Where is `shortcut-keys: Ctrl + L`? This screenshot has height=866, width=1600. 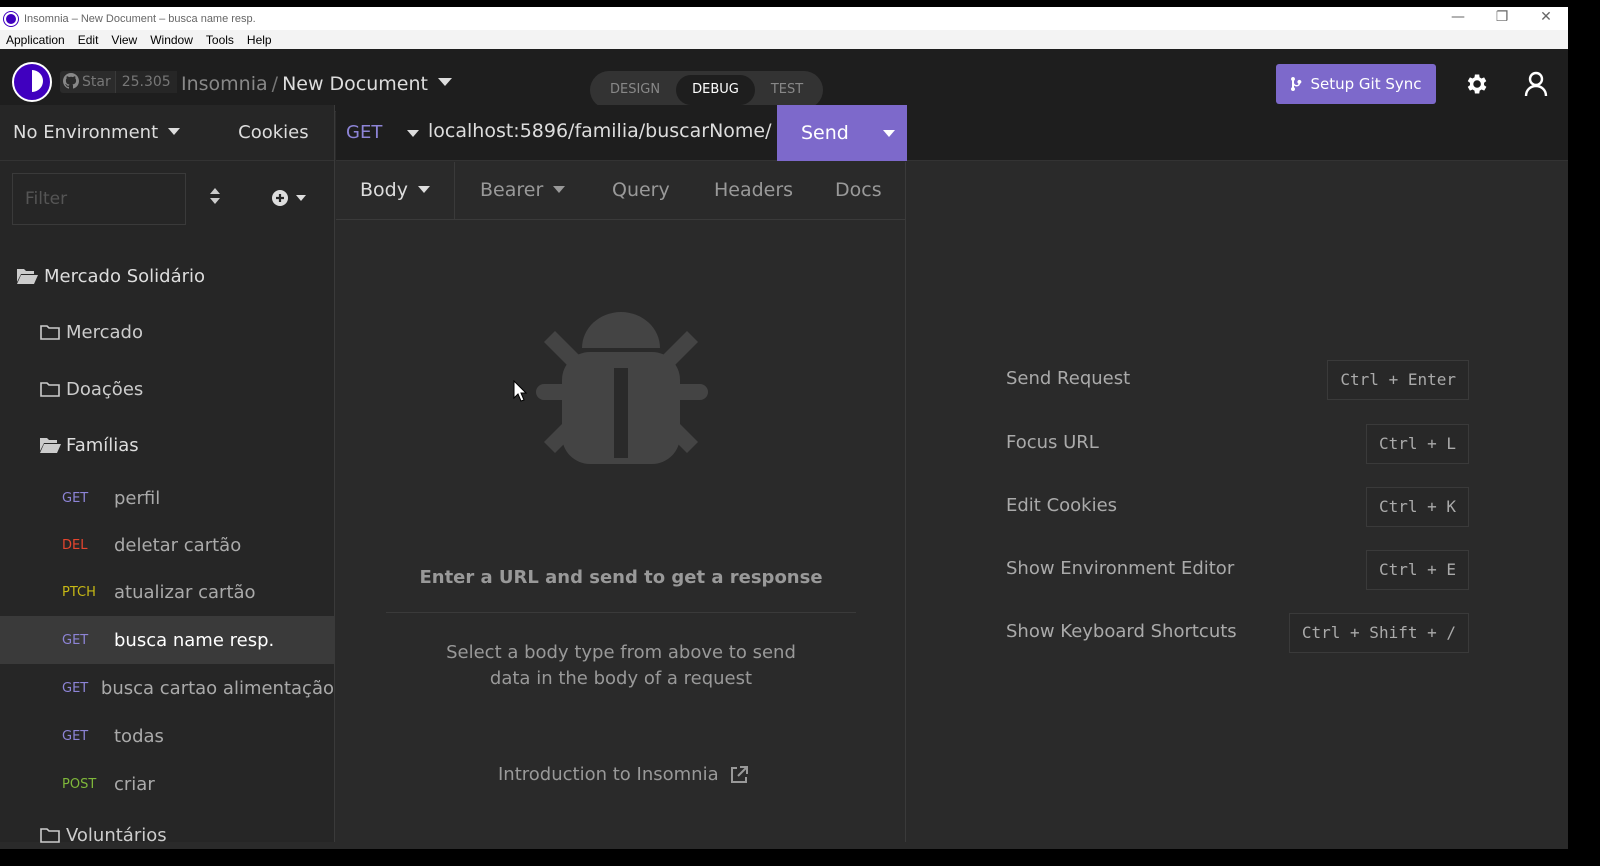
shortcut-keys: Ctrl + L is located at coordinates (1417, 444).